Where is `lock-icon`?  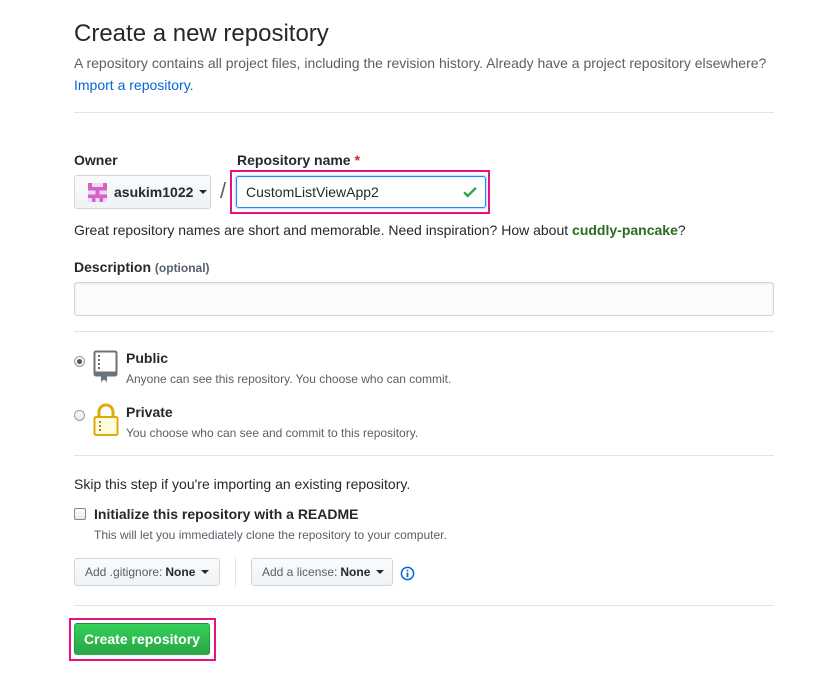 lock-icon is located at coordinates (106, 419).